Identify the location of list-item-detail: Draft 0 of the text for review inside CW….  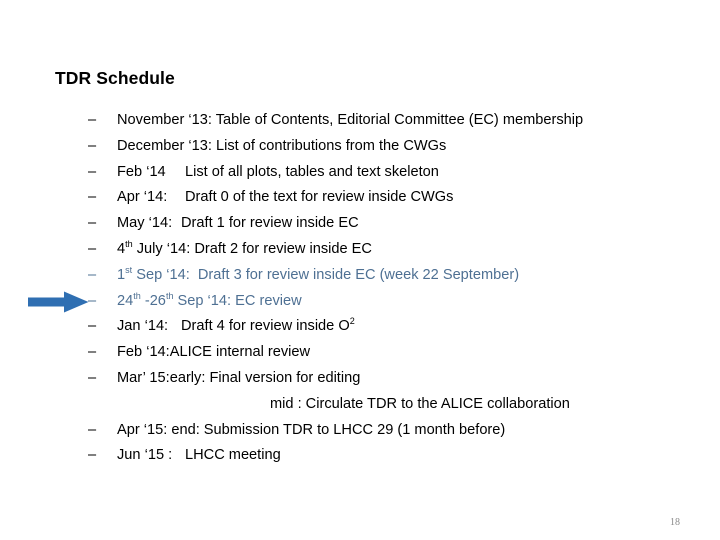
(319, 197).